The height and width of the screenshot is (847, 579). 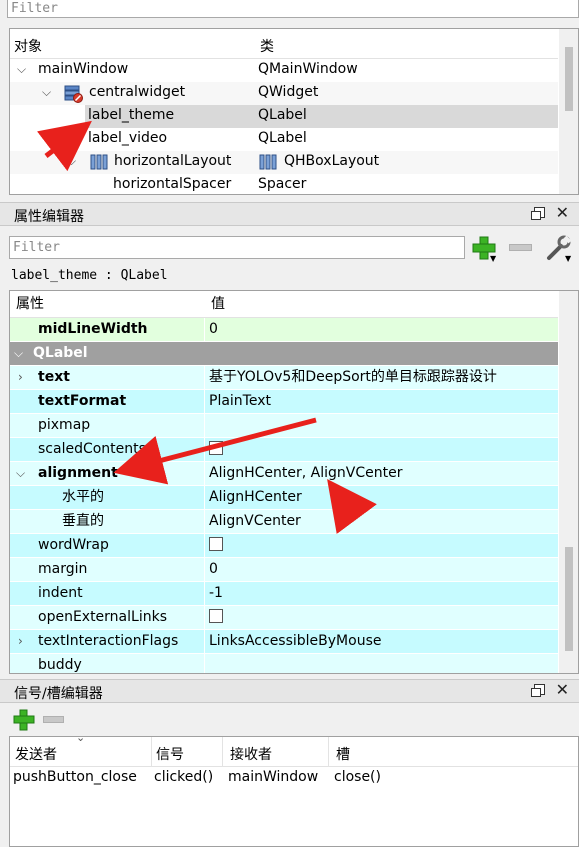 I want to click on arrow-to-alignment-value, so click(x=352, y=506).